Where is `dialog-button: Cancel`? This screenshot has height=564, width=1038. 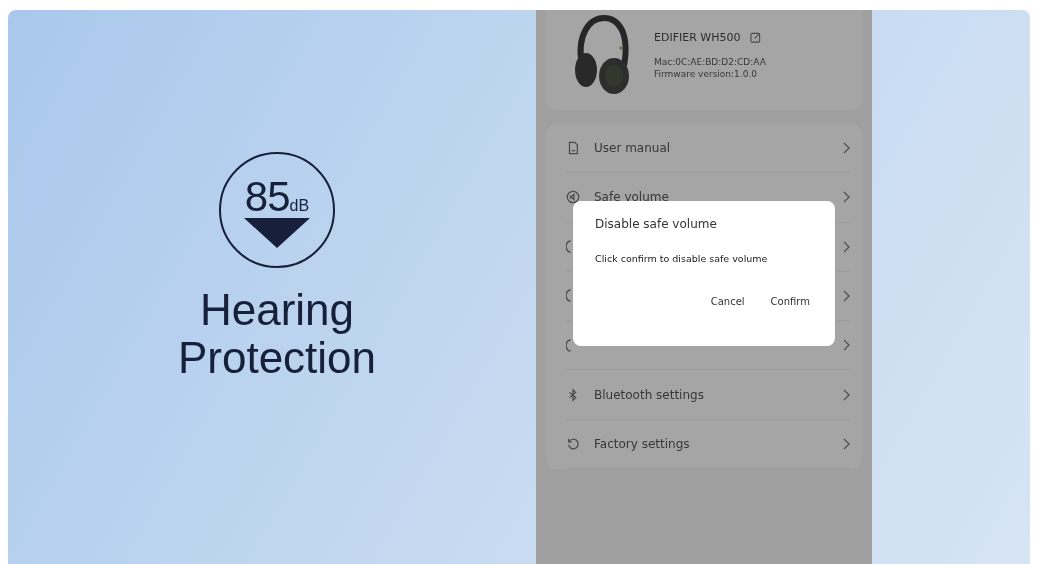
dialog-button: Cancel is located at coordinates (727, 301).